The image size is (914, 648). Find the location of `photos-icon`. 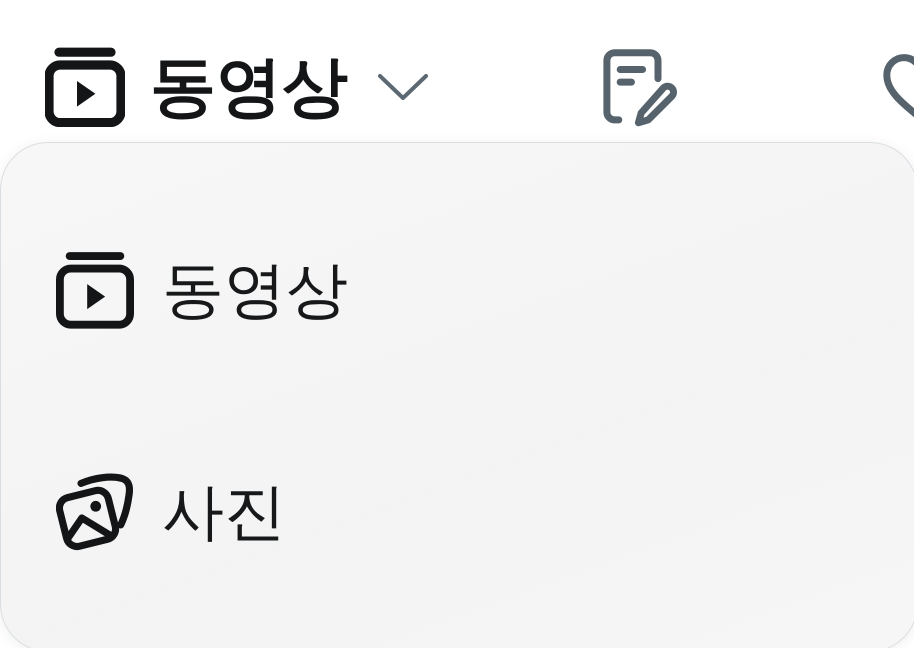

photos-icon is located at coordinates (95, 512).